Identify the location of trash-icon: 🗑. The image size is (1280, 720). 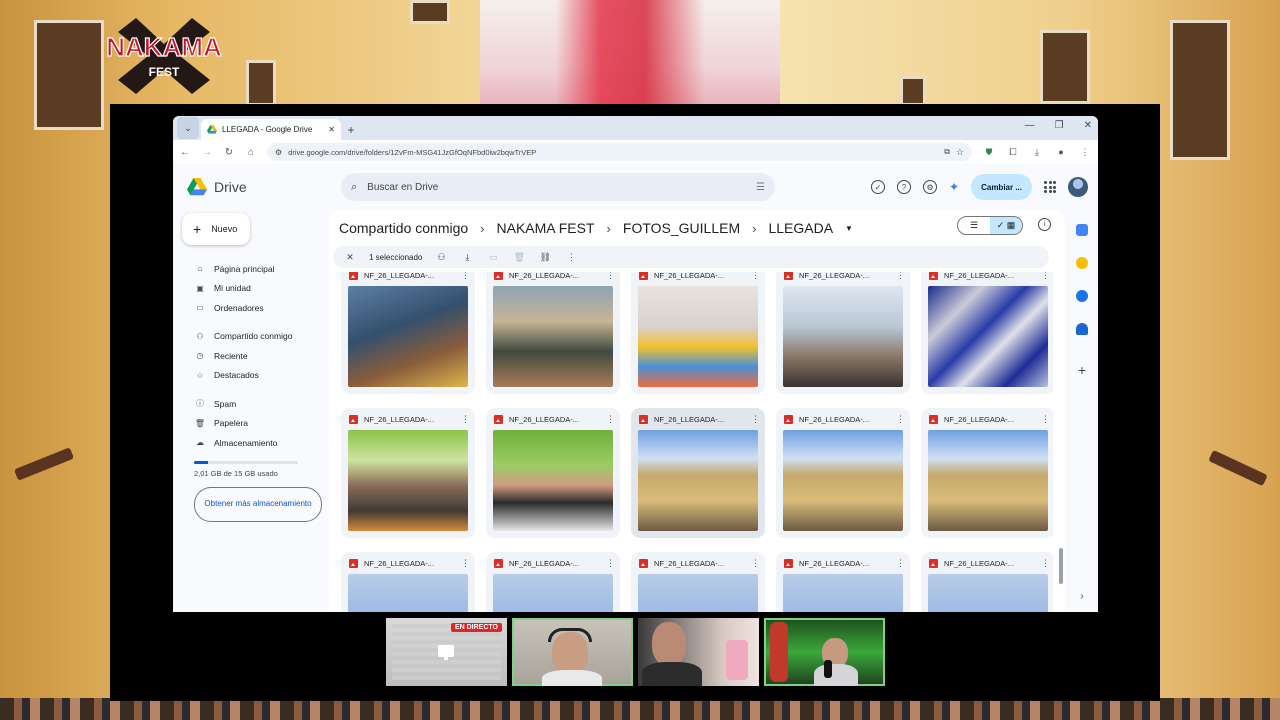
(519, 257).